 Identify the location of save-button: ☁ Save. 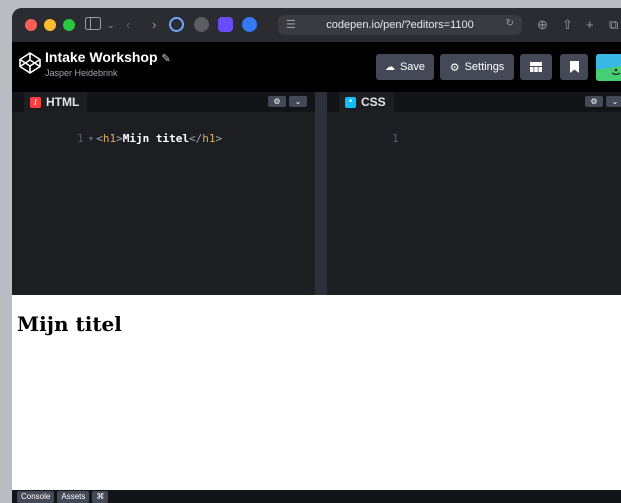
(405, 67).